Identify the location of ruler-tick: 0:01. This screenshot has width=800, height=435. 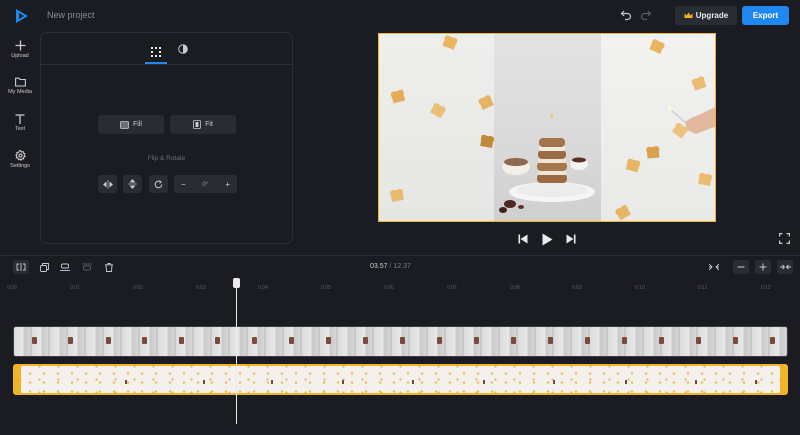
(75, 288).